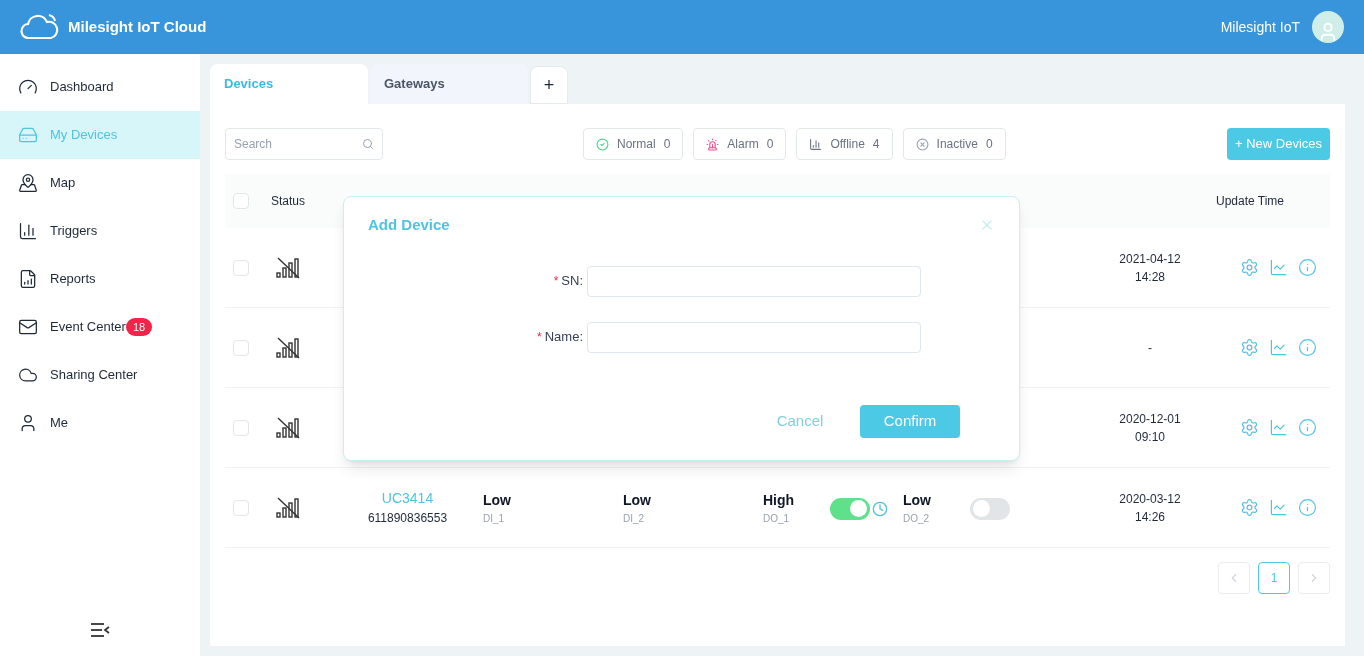 The width and height of the screenshot is (1364, 656). I want to click on column-header: Status, so click(288, 201).